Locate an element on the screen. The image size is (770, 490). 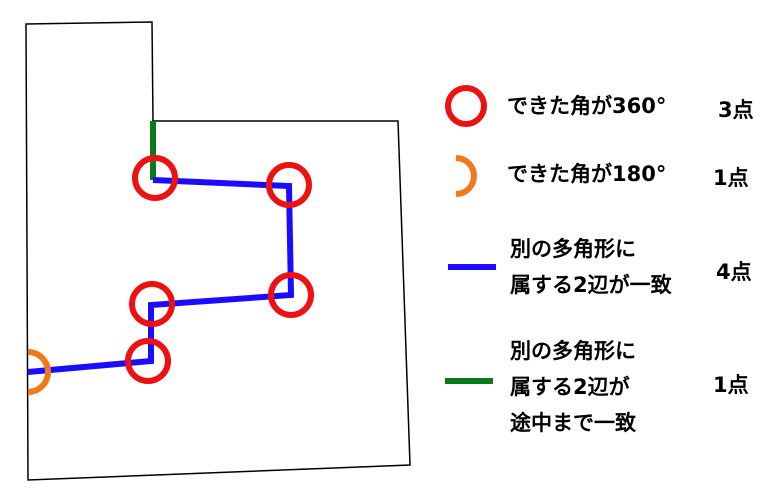
legend-label-360: できた角が360° is located at coordinates (587, 106).